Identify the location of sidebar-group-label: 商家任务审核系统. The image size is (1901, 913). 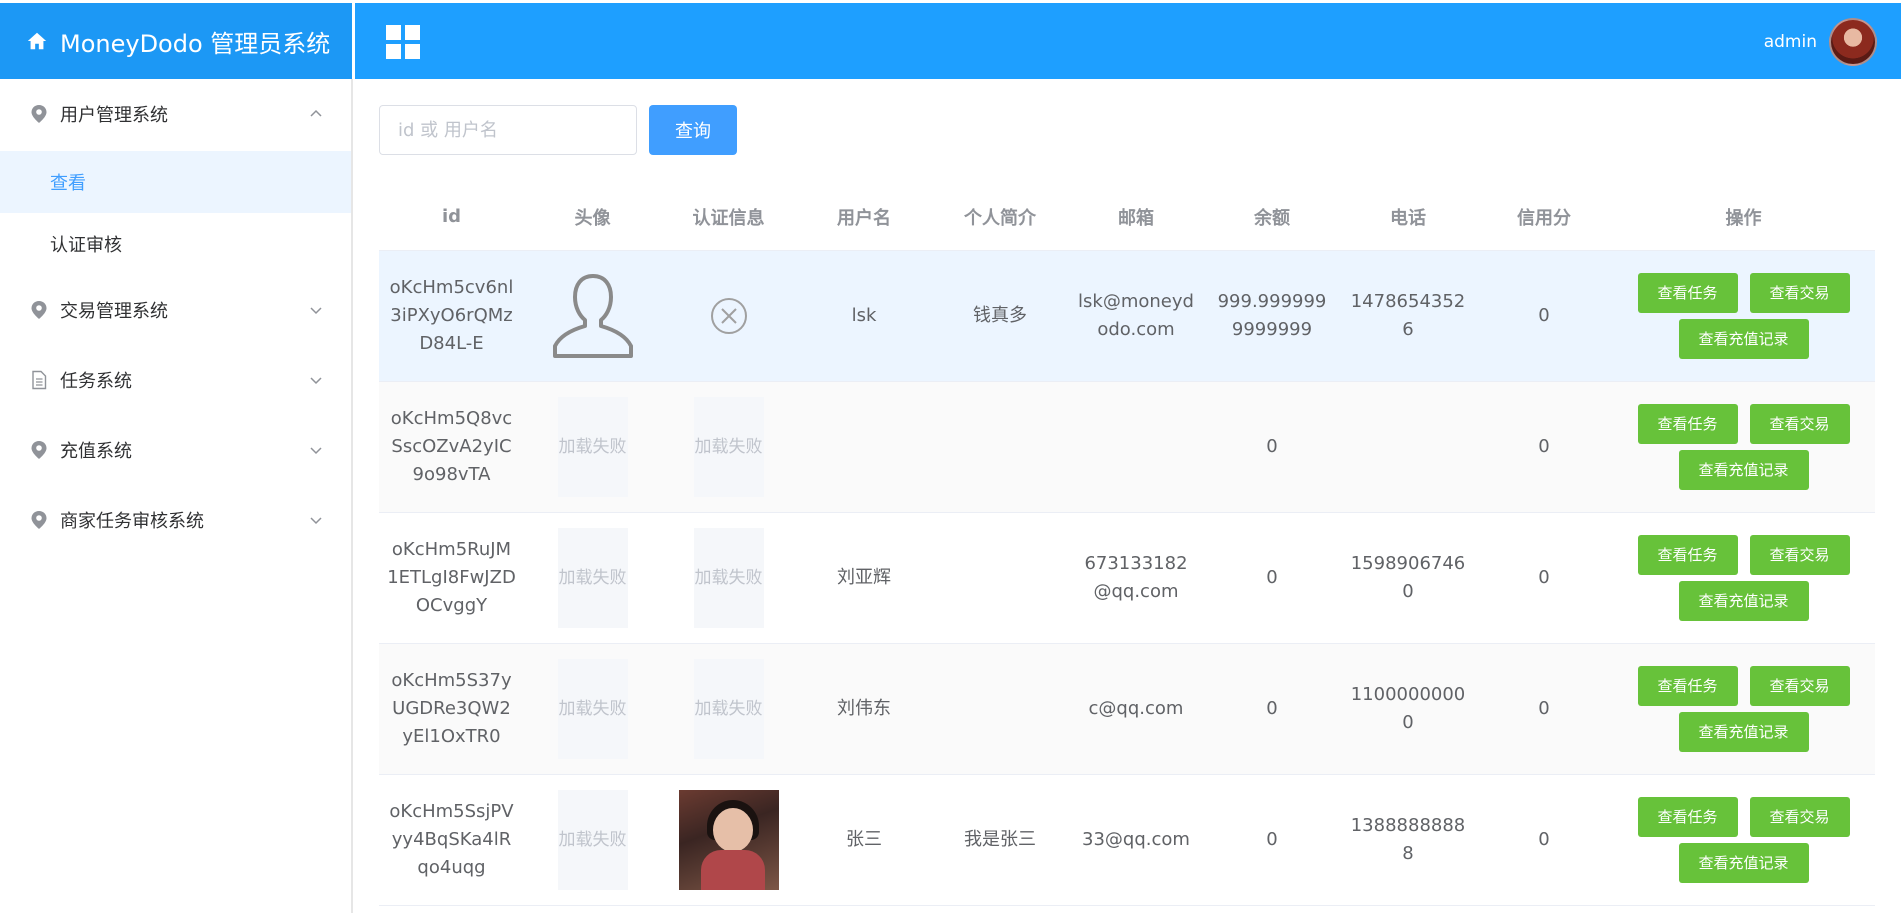
(132, 521).